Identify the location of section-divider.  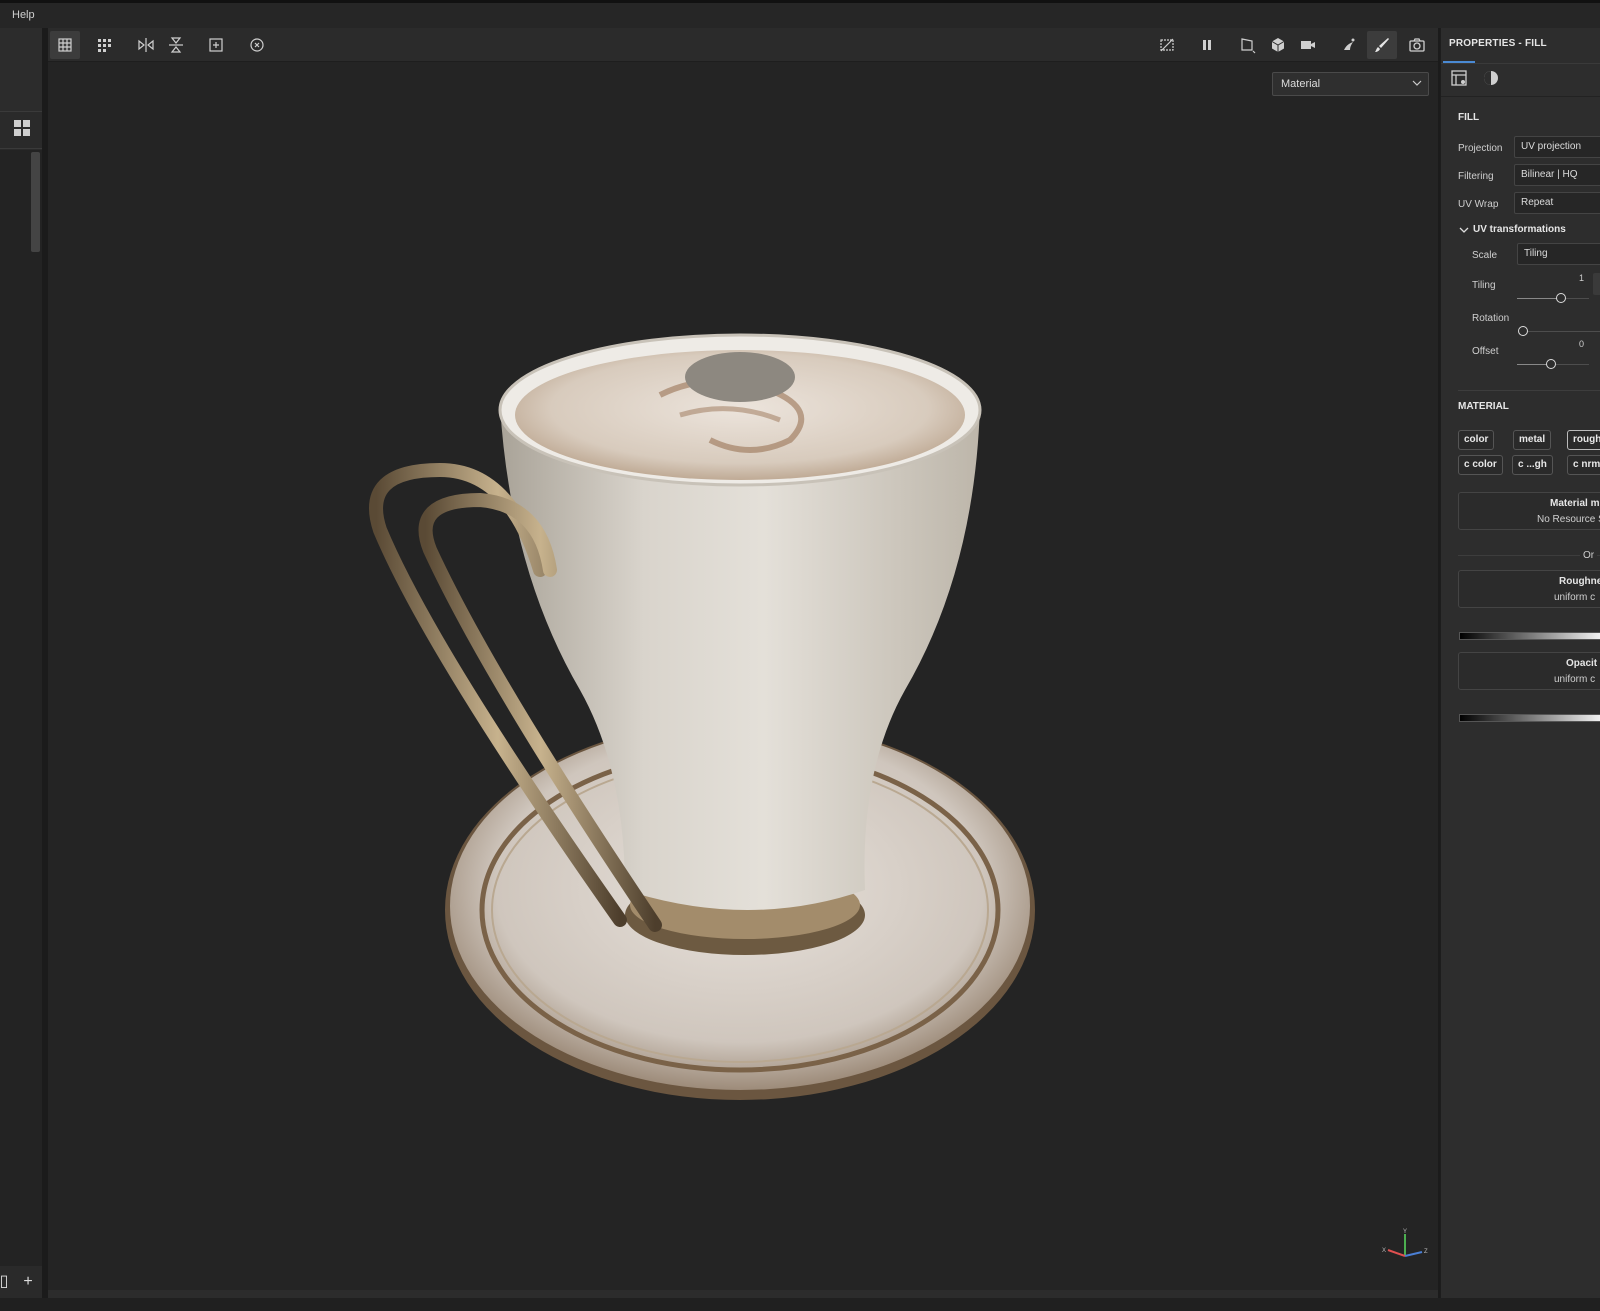
(1529, 390).